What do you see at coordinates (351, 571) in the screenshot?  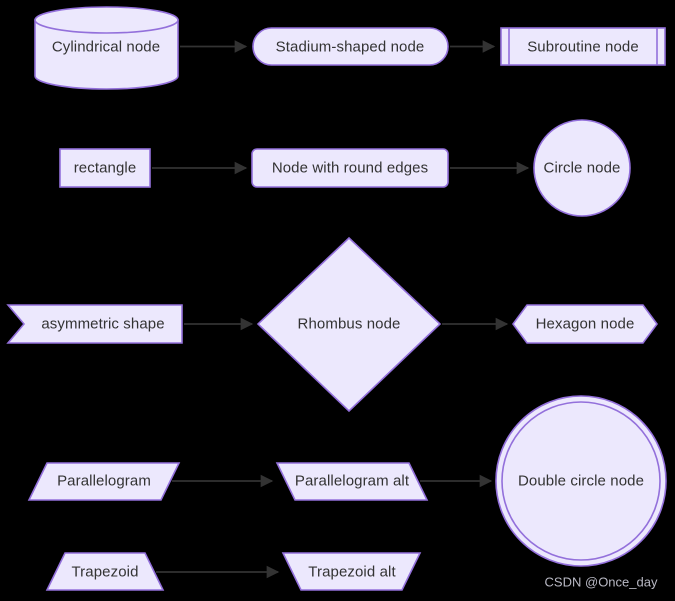 I see `node-trapezoid-alt` at bounding box center [351, 571].